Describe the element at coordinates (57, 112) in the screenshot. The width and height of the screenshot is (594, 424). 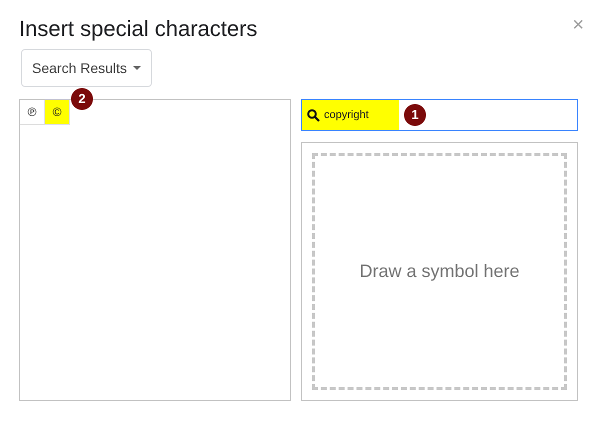
I see `symbol-cell: ©` at that location.